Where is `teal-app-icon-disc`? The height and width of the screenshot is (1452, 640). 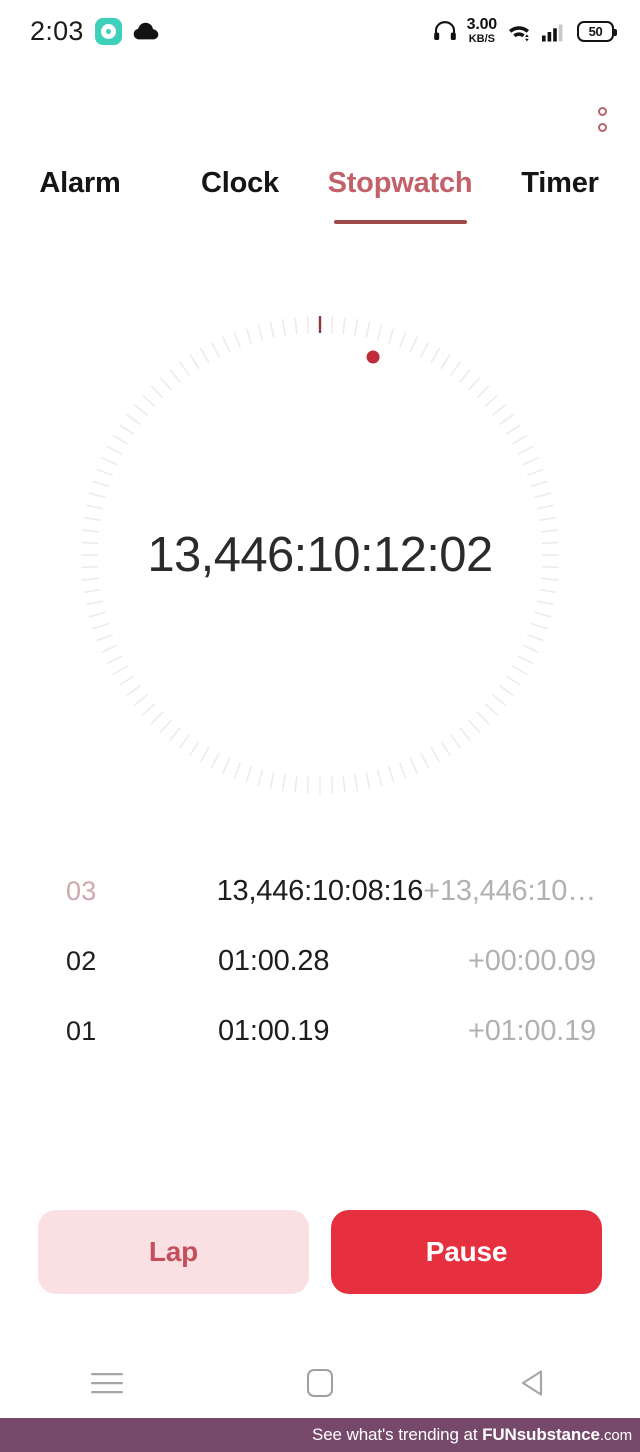 teal-app-icon-disc is located at coordinates (108, 31).